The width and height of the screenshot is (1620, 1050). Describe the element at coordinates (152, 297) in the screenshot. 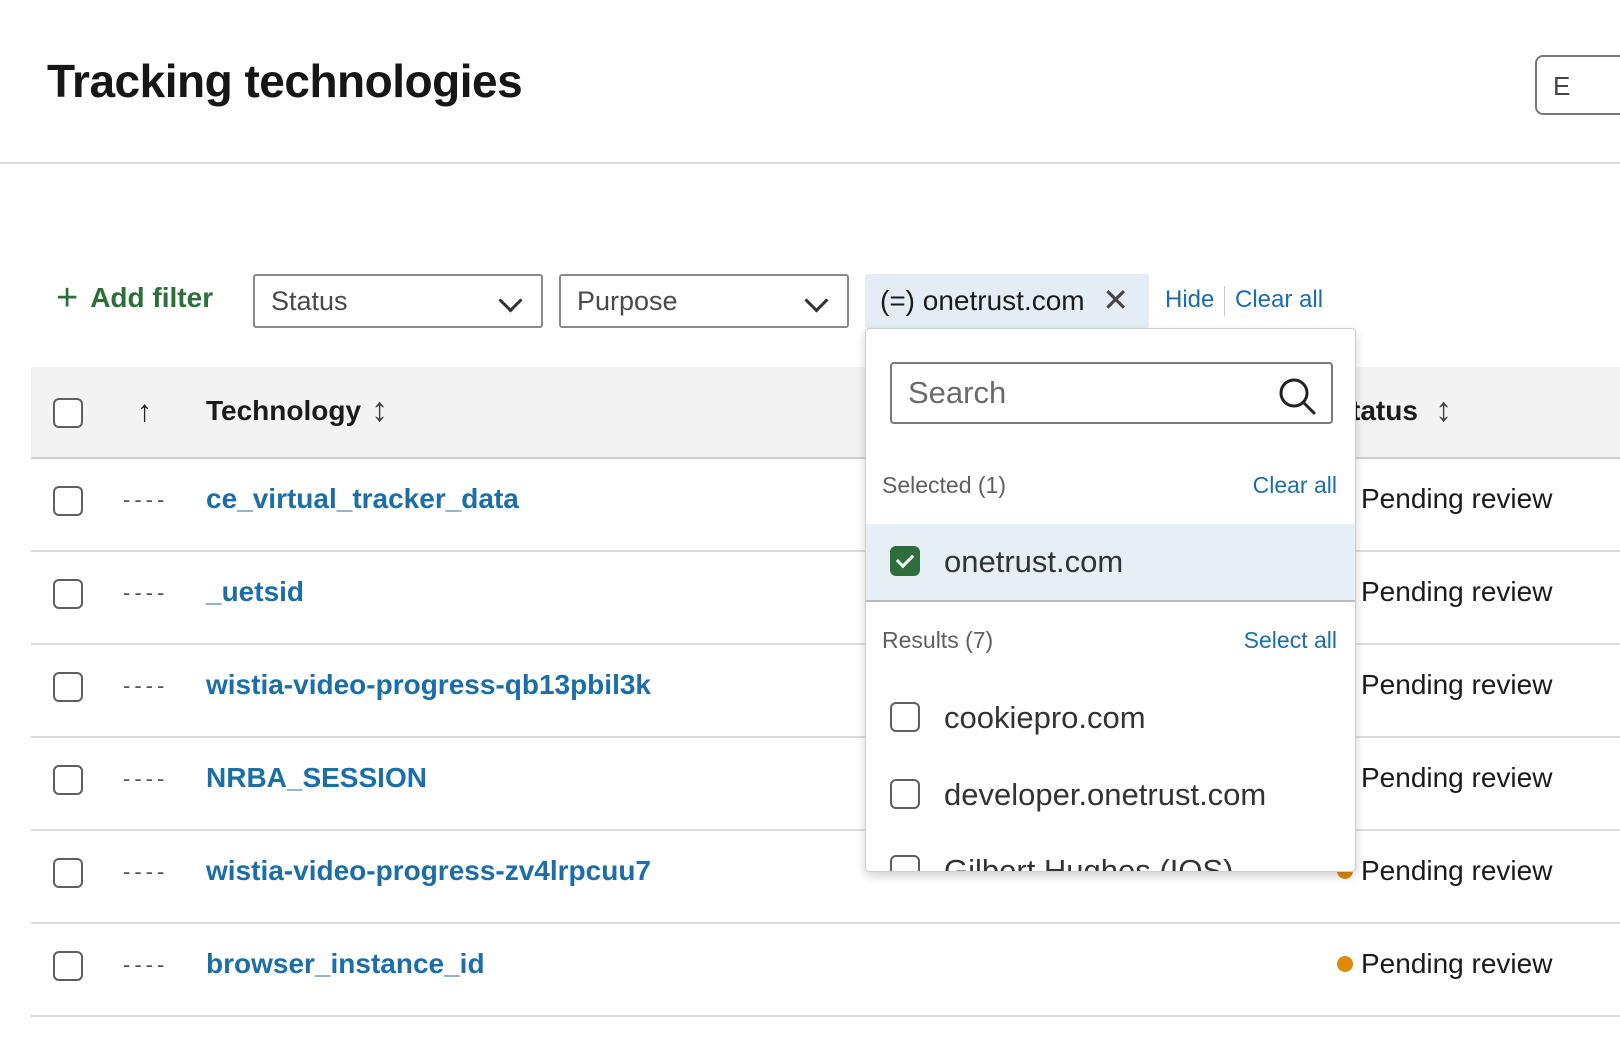

I see `add-filter-label: Add filter` at that location.